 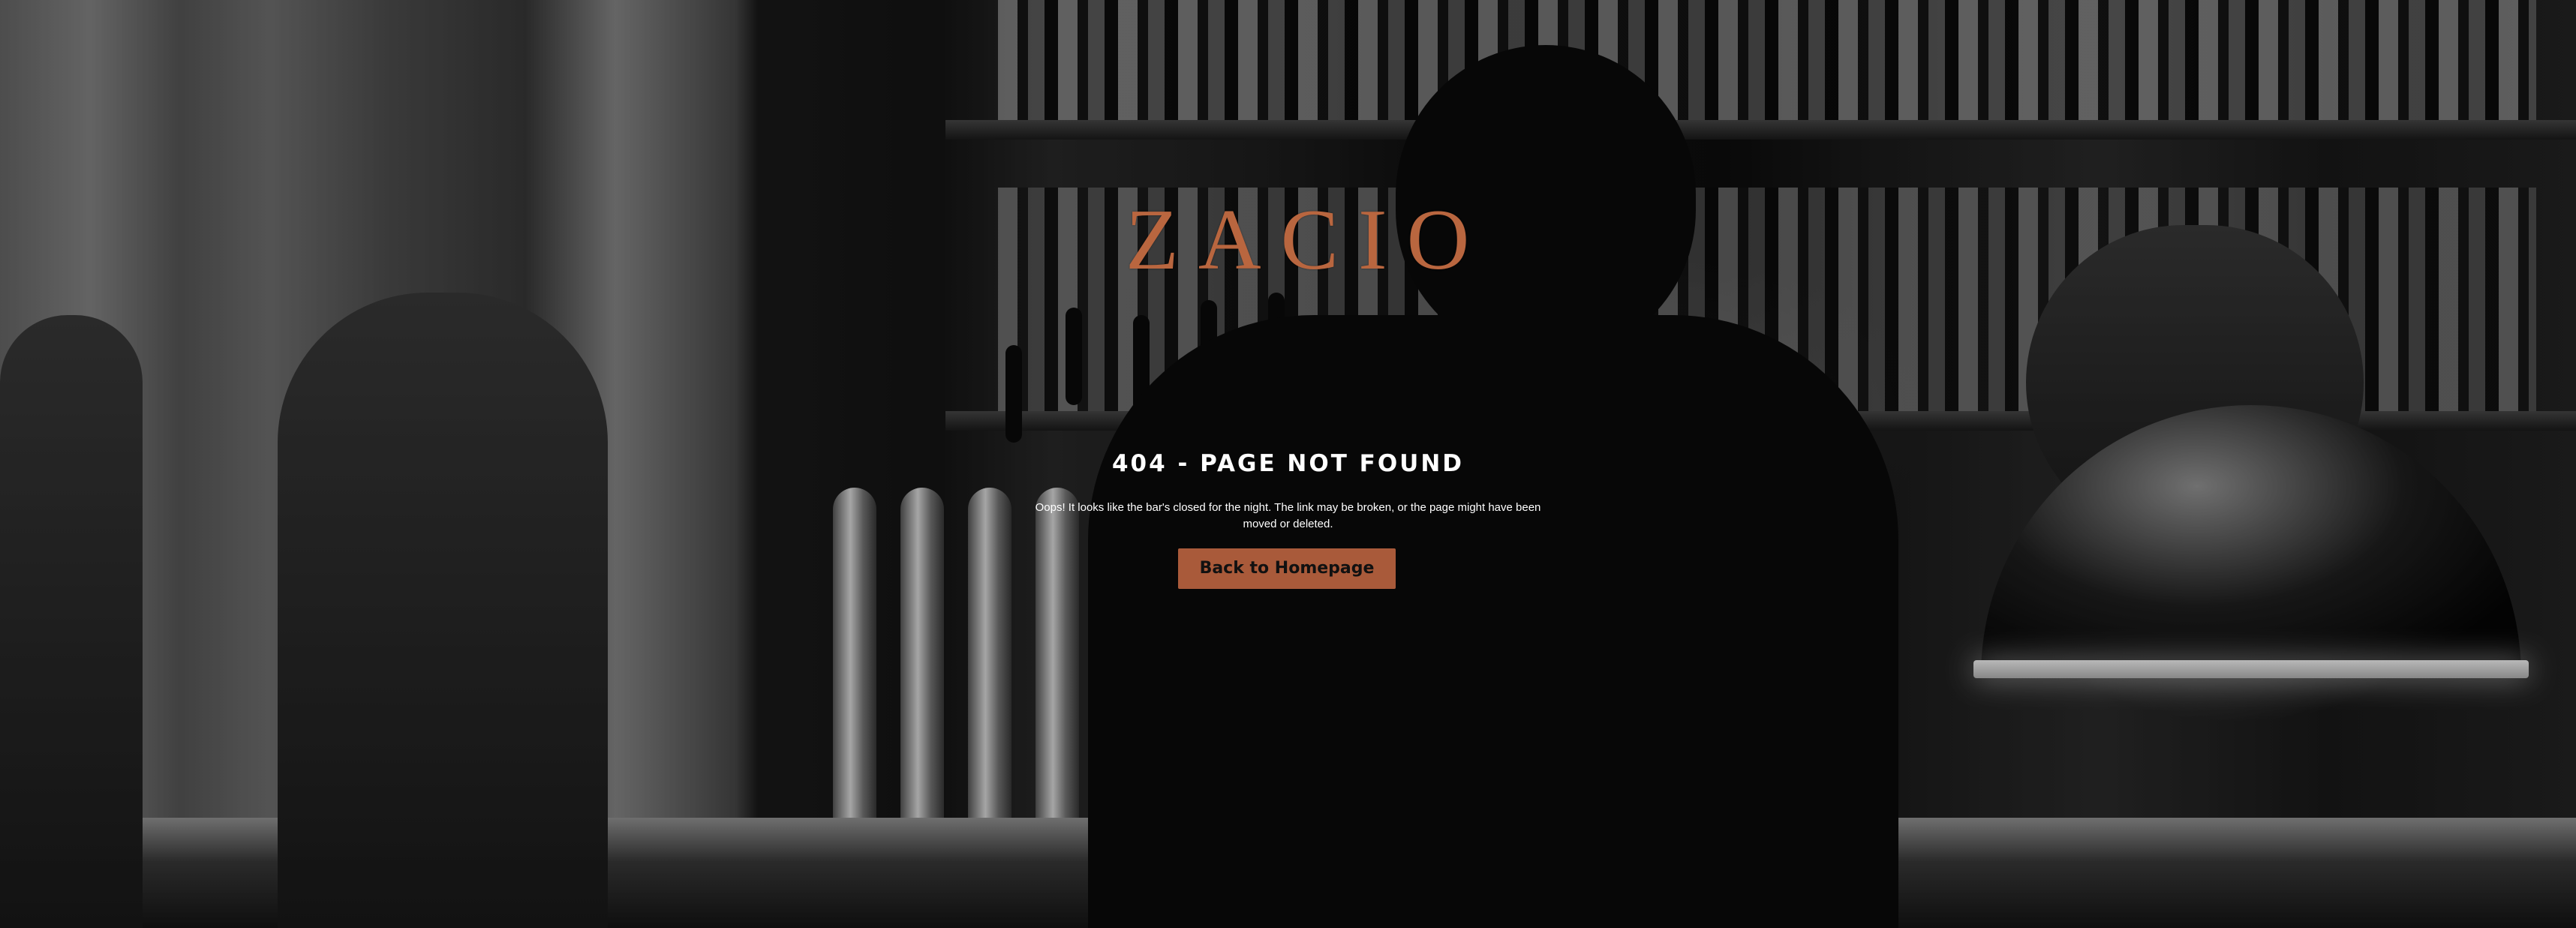 What do you see at coordinates (1287, 568) in the screenshot?
I see `back-to-homepage-button: Back to Homepage` at bounding box center [1287, 568].